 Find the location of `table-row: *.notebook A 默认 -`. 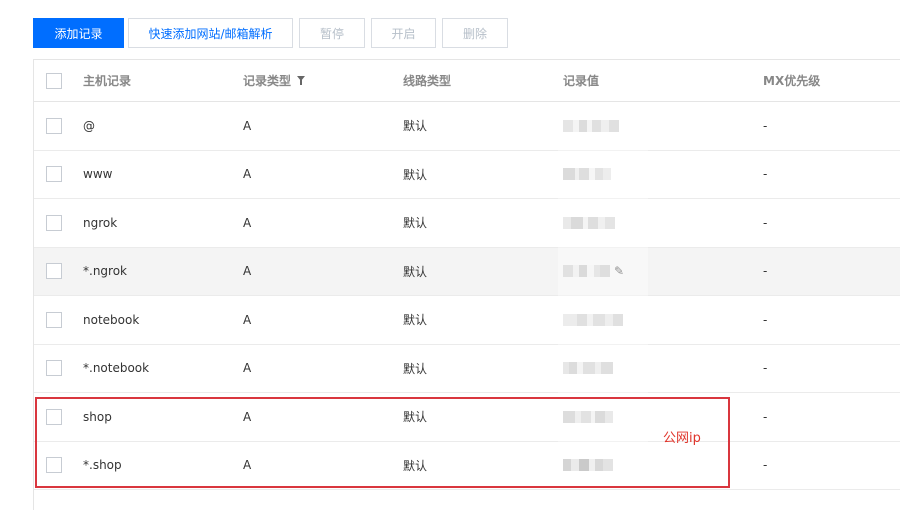

table-row: *.notebook A 默认 - is located at coordinates (467, 369).